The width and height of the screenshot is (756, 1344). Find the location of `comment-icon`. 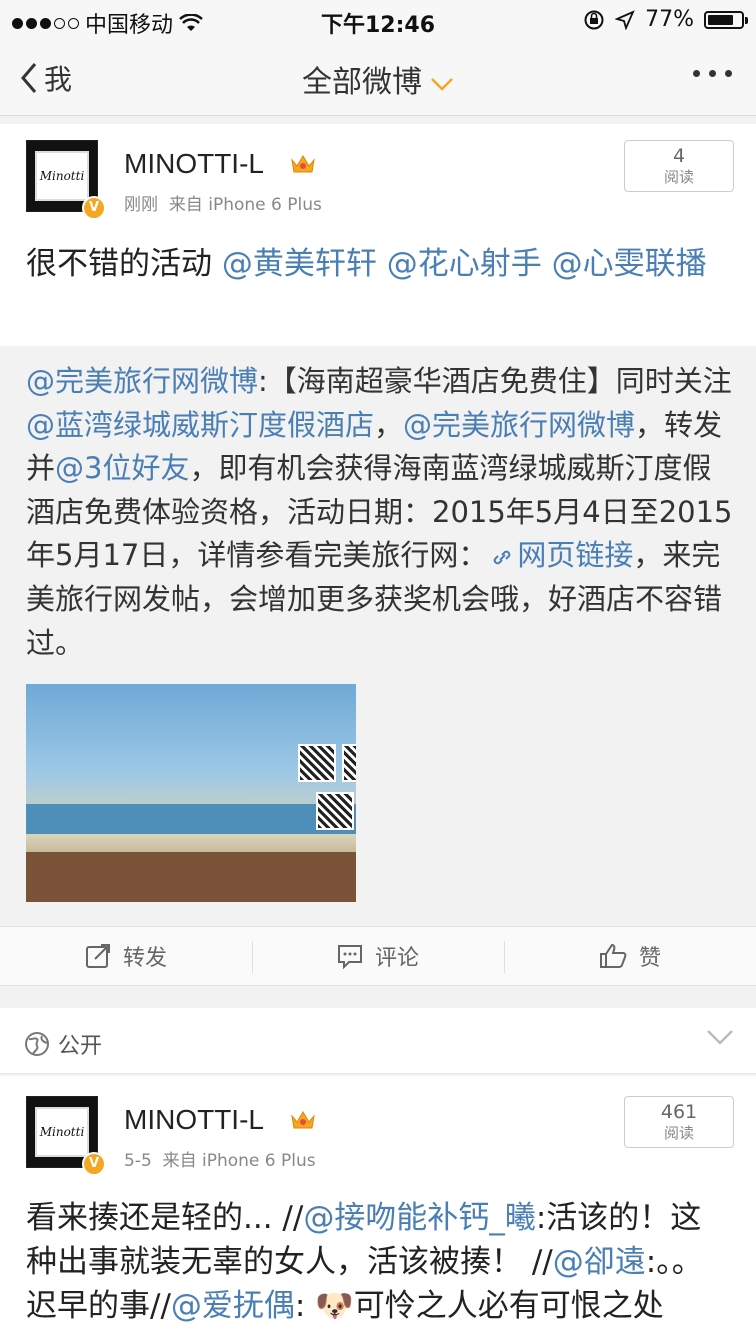

comment-icon is located at coordinates (349, 957).